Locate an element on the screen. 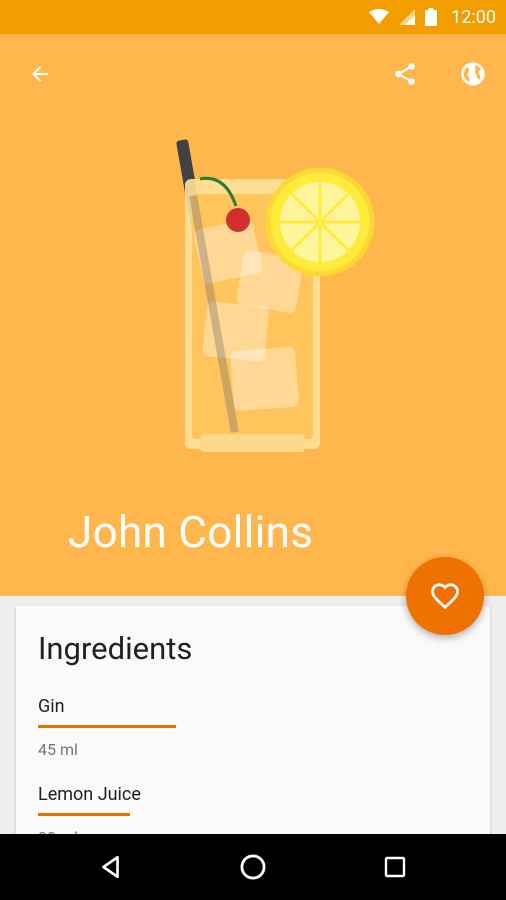  battery-icon is located at coordinates (431, 17).